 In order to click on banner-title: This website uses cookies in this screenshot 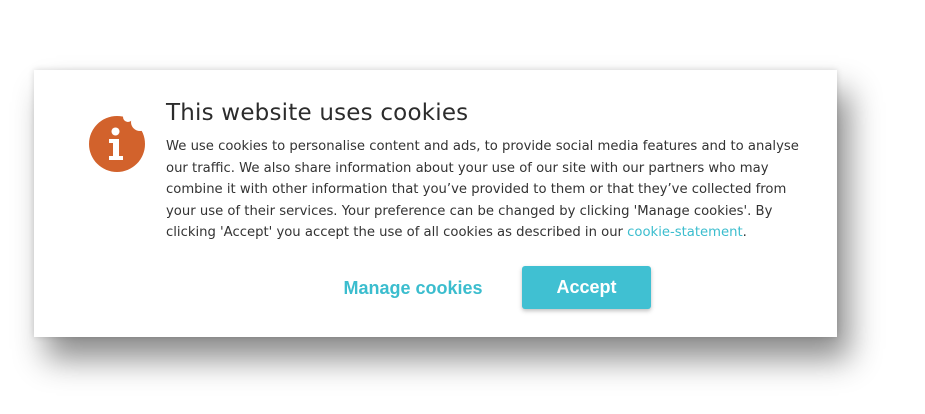, I will do `click(317, 113)`.